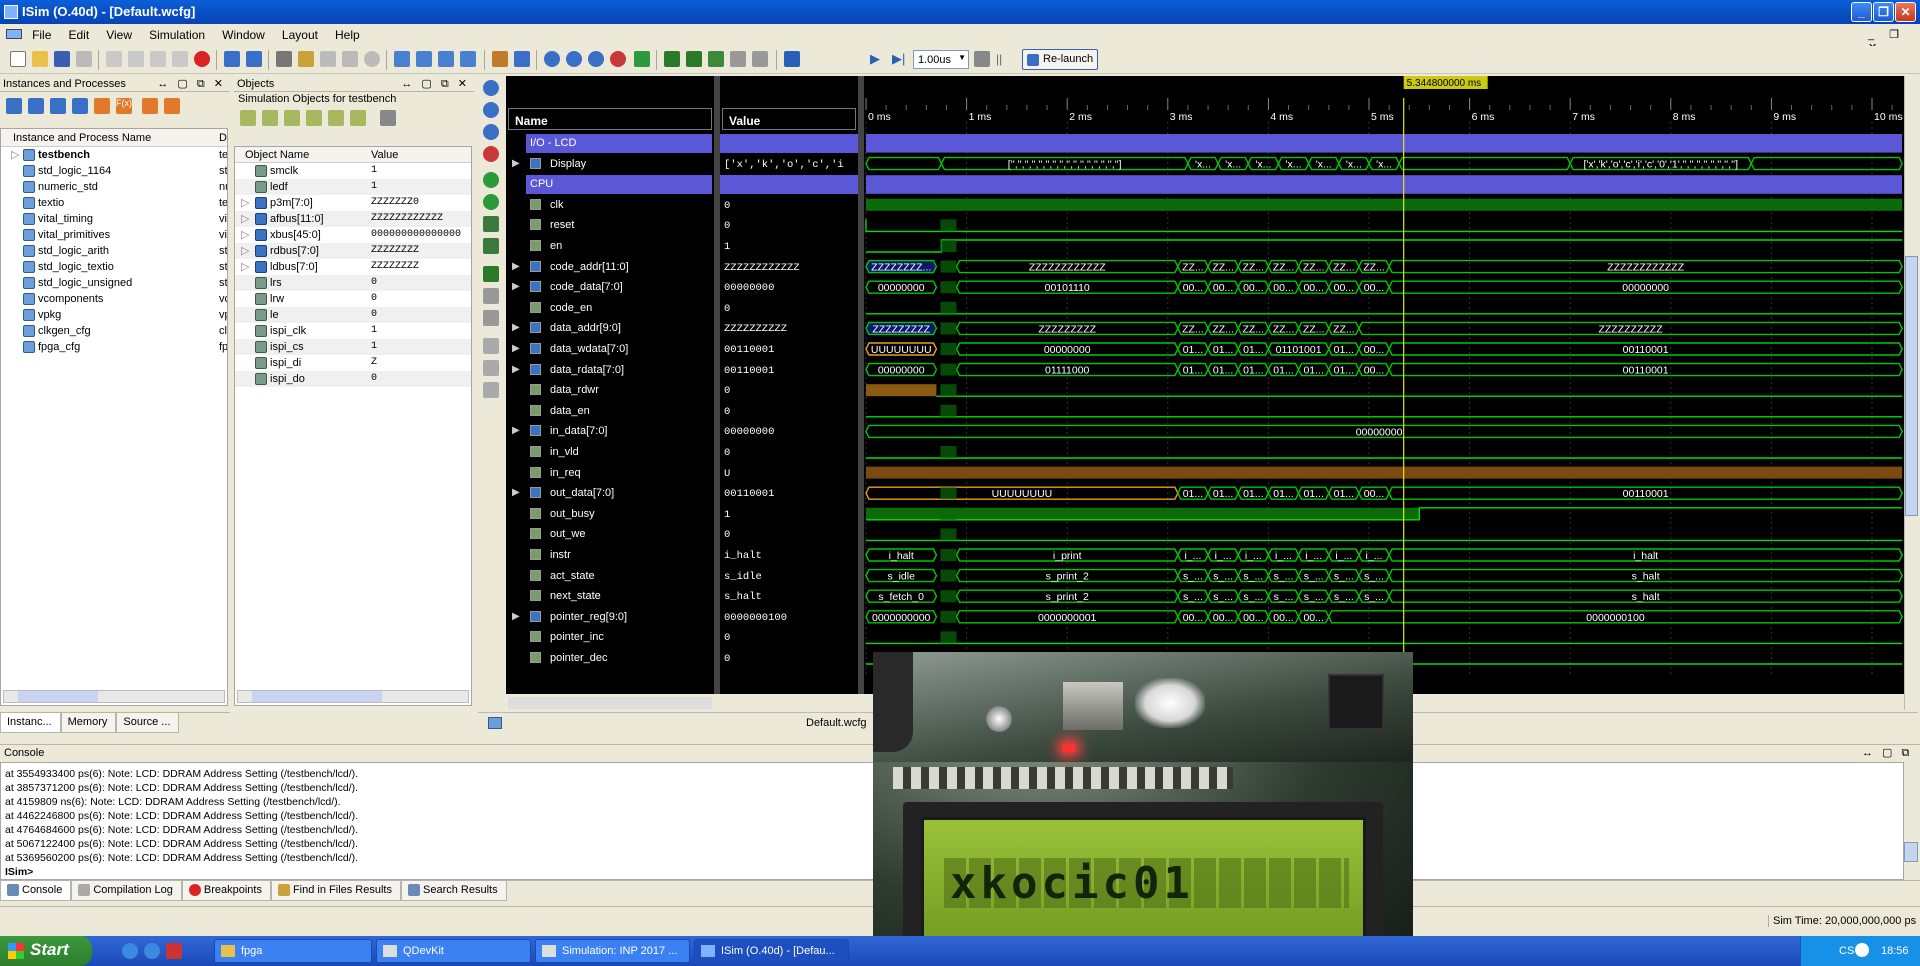  What do you see at coordinates (177, 33) in the screenshot?
I see `menu-simulation: Simulation` at bounding box center [177, 33].